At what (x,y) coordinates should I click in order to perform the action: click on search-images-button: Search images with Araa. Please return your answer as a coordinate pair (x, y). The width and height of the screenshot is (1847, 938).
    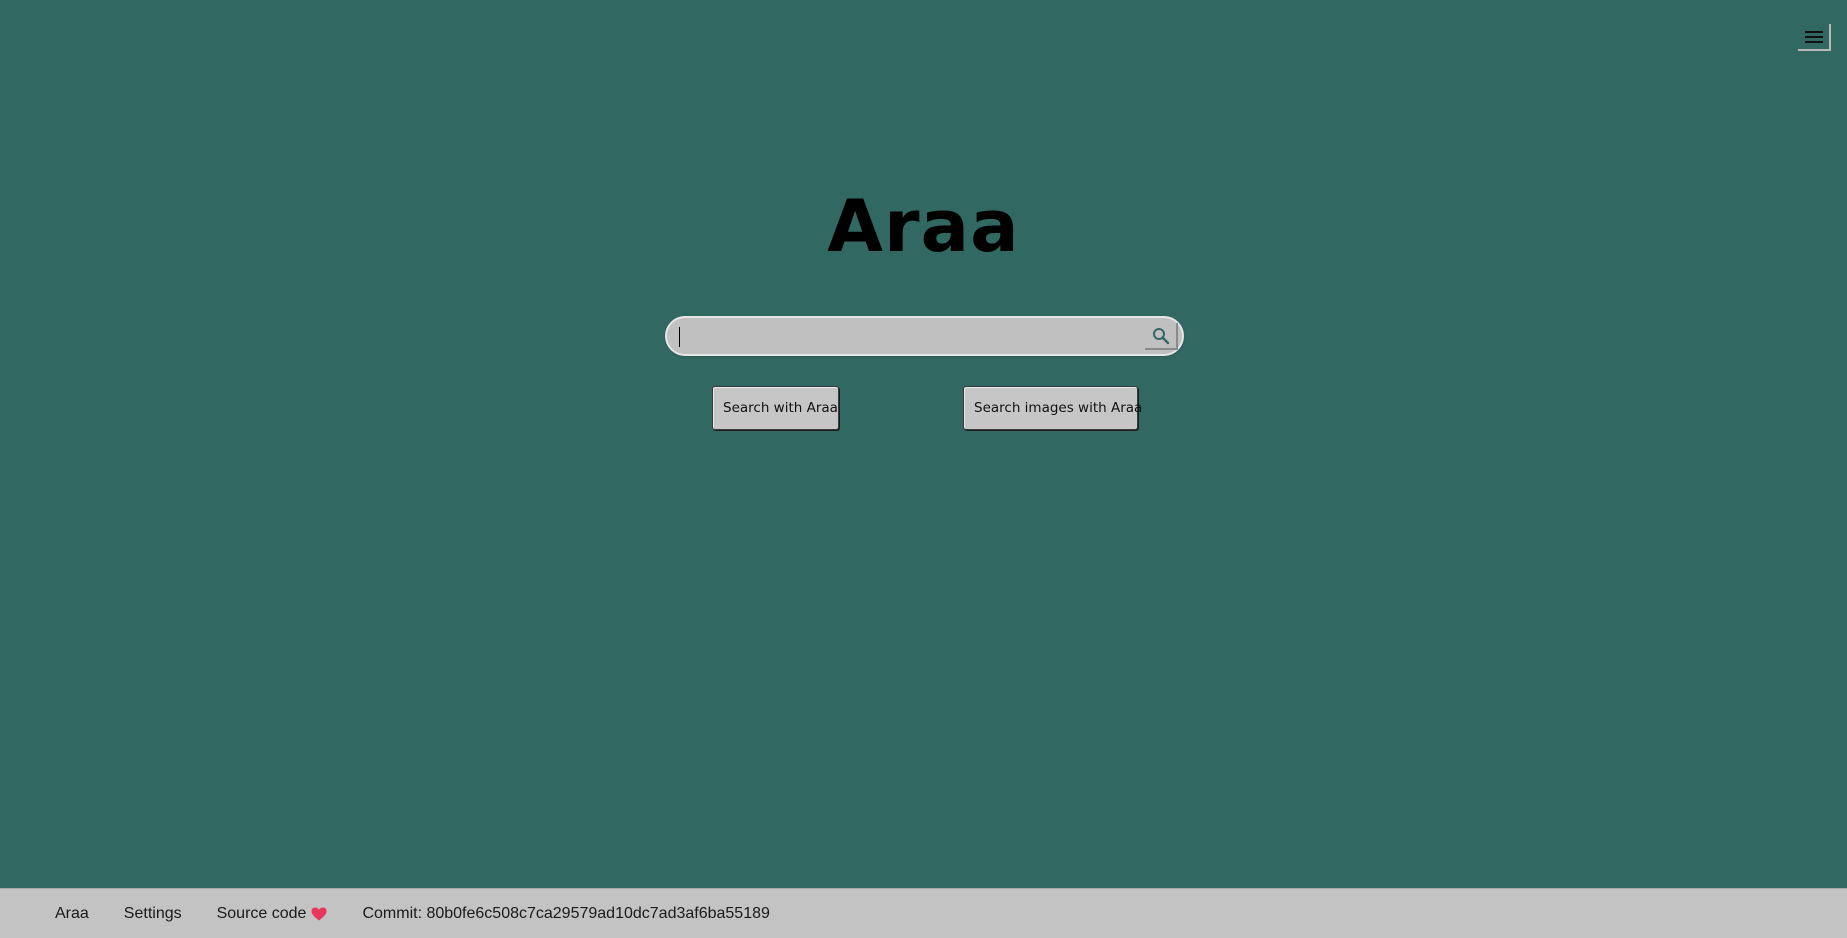
    Looking at the image, I should click on (1052, 408).